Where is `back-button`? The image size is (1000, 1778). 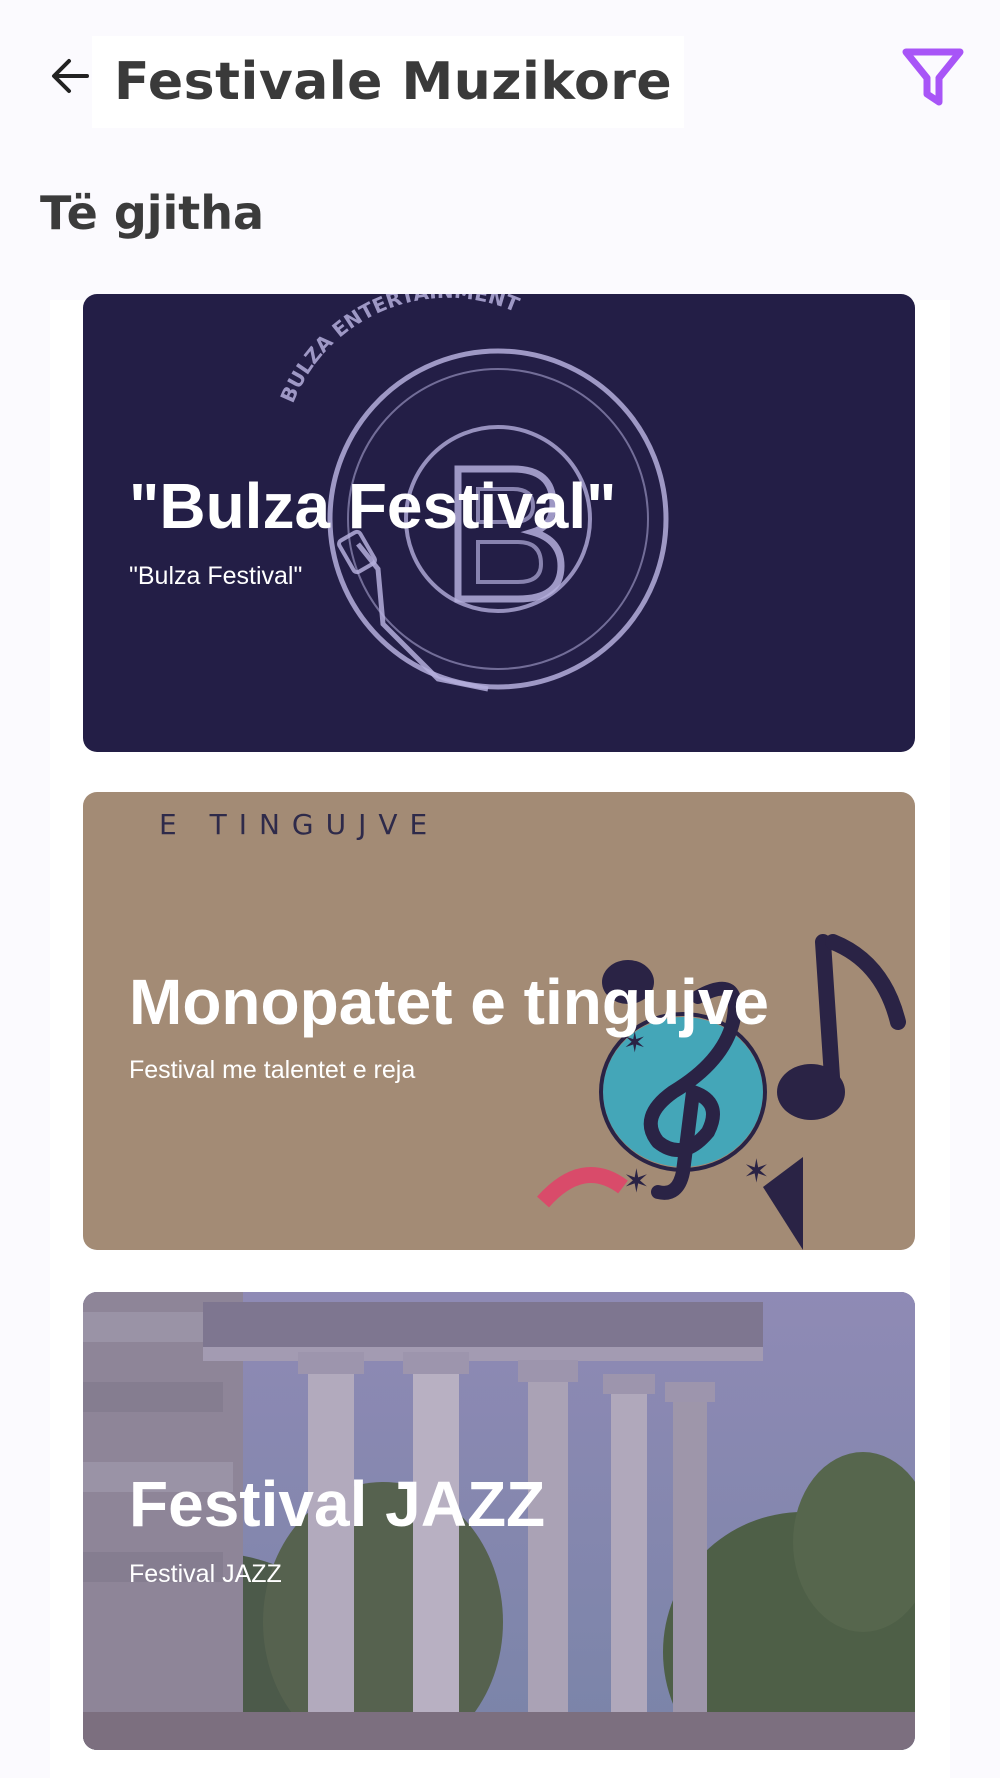 back-button is located at coordinates (70, 76).